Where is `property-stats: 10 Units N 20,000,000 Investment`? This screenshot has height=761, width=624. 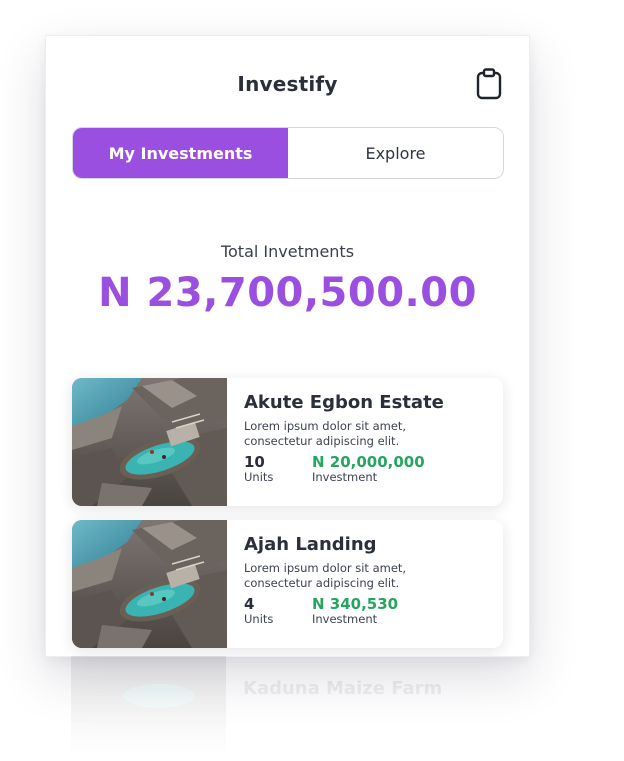
property-stats: 10 Units N 20,000,000 Investment is located at coordinates (368, 468).